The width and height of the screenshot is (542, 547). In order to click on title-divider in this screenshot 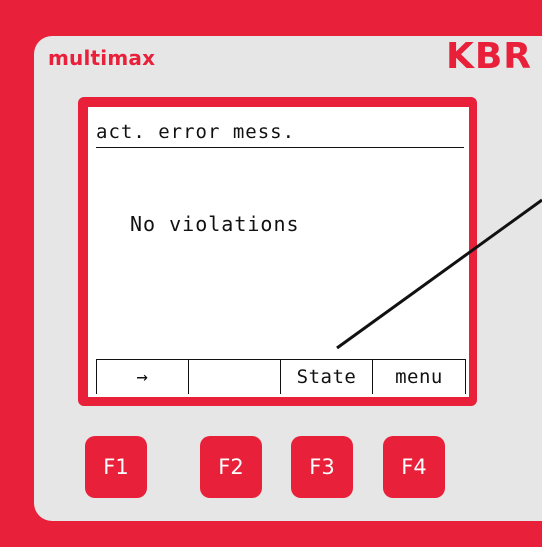, I will do `click(280, 147)`.